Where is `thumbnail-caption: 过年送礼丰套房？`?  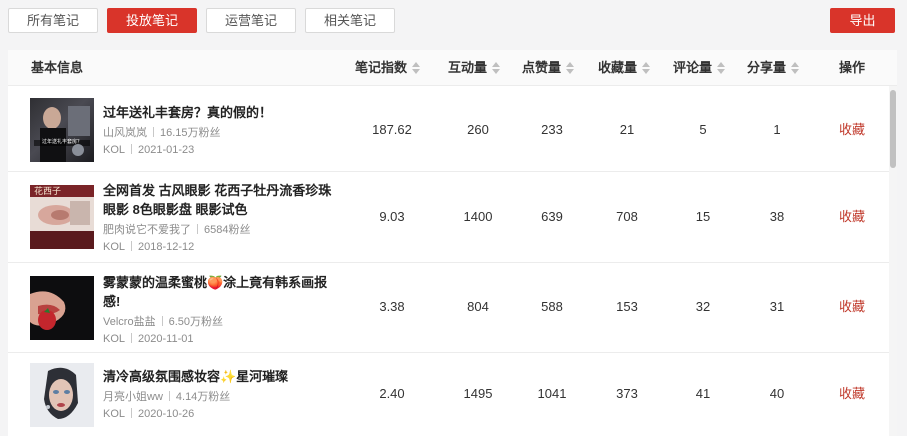
thumbnail-caption: 过年送礼丰套房？ is located at coordinates (61, 142).